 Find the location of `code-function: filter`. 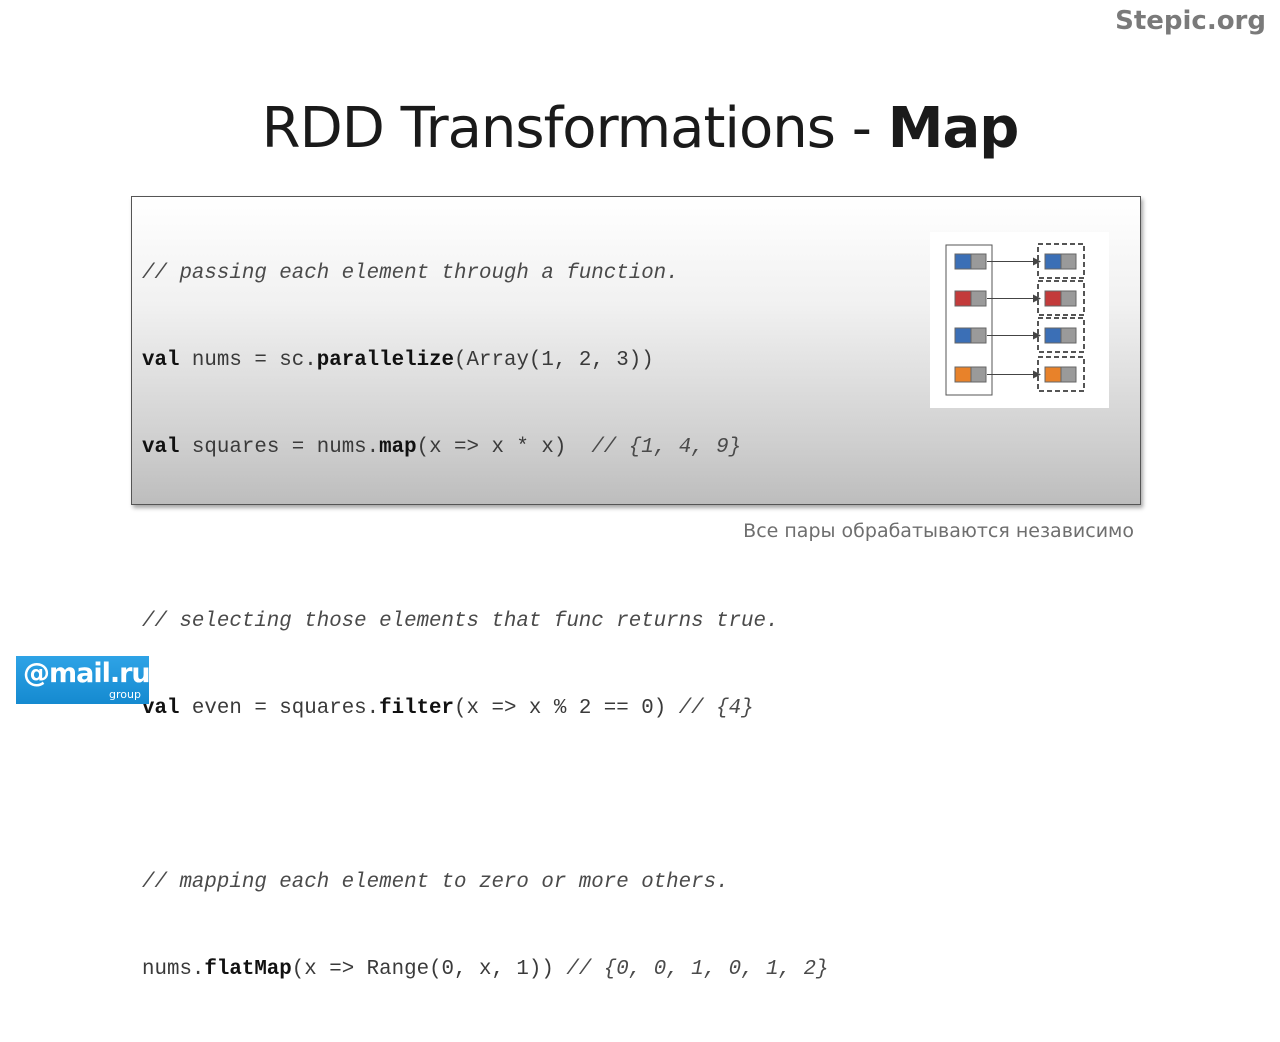

code-function: filter is located at coordinates (417, 708).